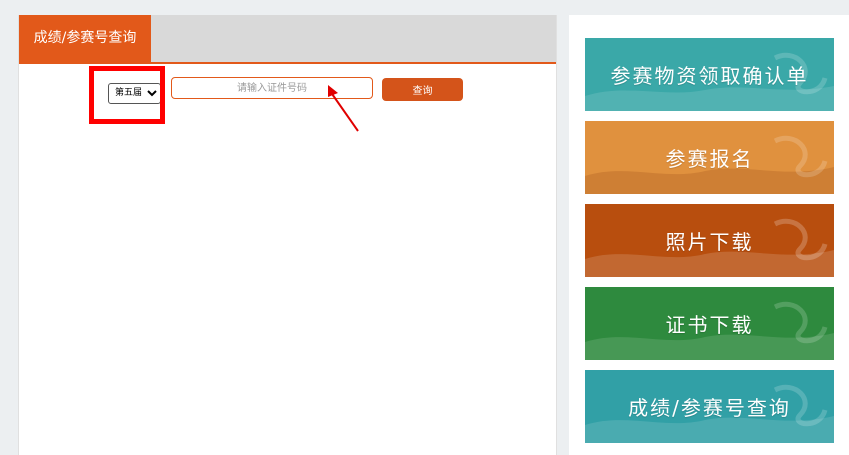 This screenshot has height=455, width=849. What do you see at coordinates (422, 89) in the screenshot?
I see `query-button: 查询` at bounding box center [422, 89].